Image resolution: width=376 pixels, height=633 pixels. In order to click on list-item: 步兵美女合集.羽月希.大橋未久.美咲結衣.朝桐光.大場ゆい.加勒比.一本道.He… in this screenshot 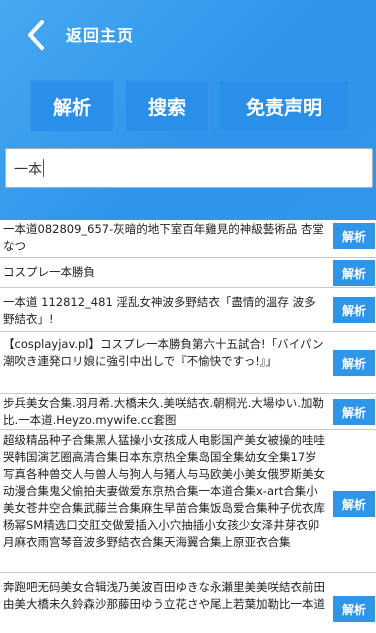, I will do `click(188, 412)`.